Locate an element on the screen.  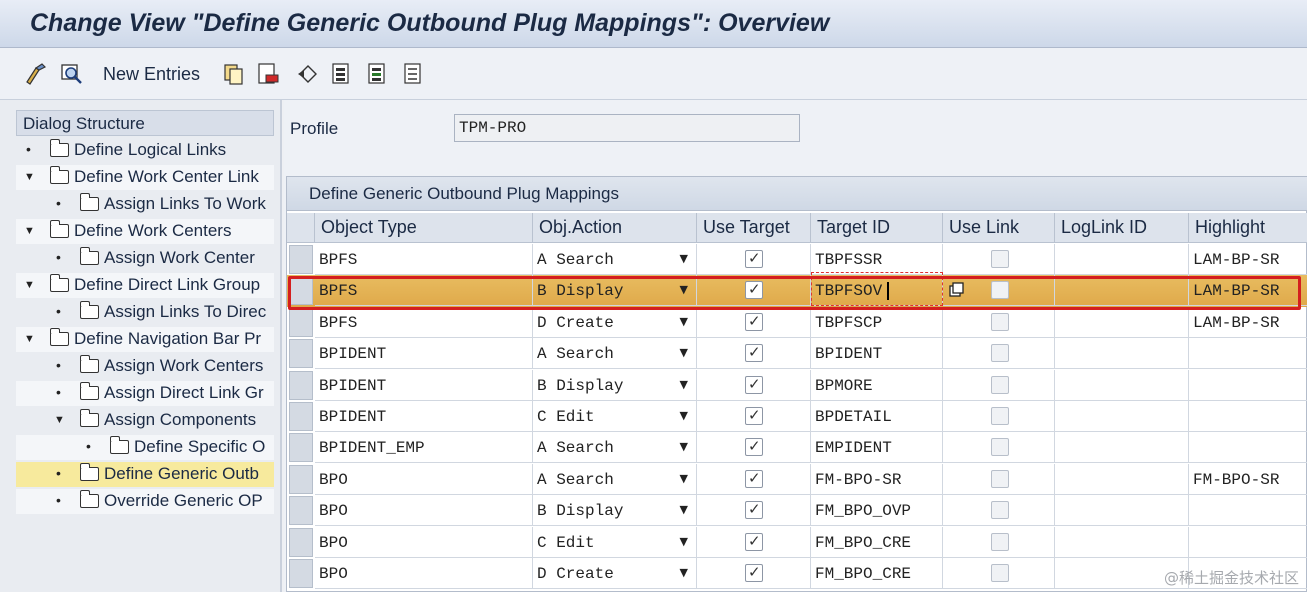
deselect-all-icon is located at coordinates (414, 74).